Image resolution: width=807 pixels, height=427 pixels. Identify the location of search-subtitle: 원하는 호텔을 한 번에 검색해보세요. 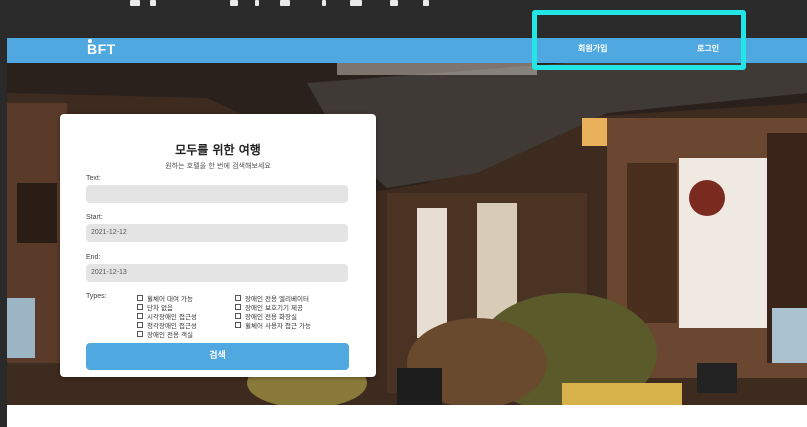
(218, 166).